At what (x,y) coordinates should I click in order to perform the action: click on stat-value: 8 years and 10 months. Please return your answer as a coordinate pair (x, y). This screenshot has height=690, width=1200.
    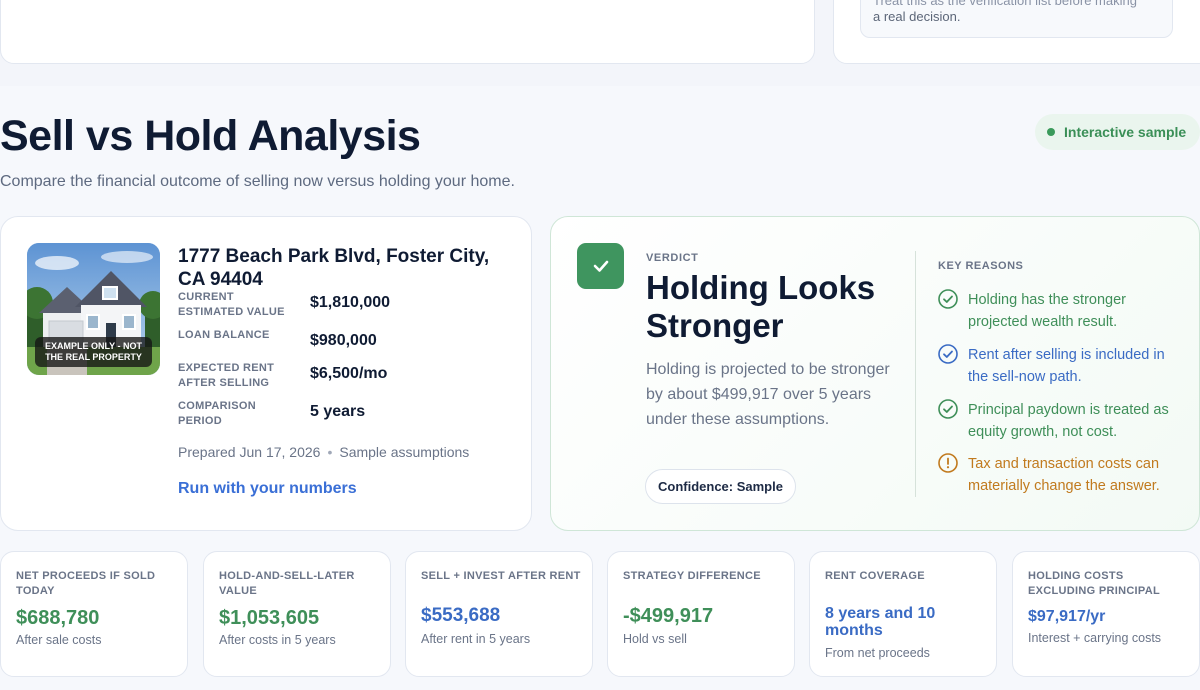
    Looking at the image, I should click on (880, 622).